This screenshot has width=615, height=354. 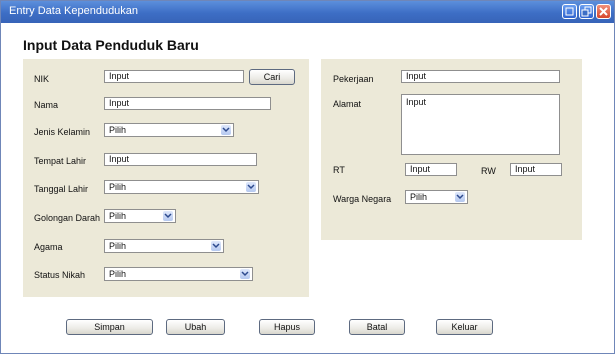 What do you see at coordinates (118, 246) in the screenshot?
I see `agama-value: Pilih` at bounding box center [118, 246].